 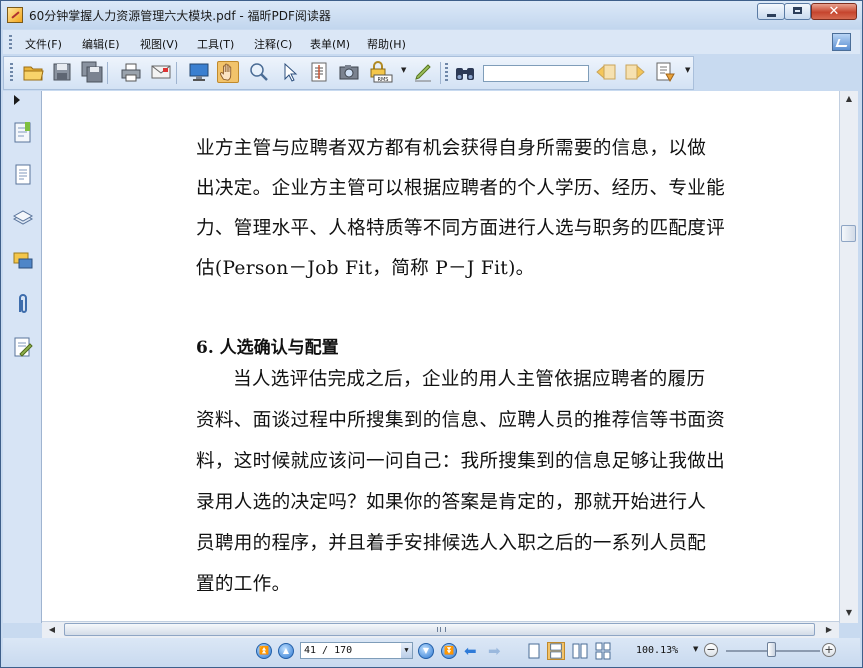 I want to click on continuous-view-icon, so click(x=556, y=651).